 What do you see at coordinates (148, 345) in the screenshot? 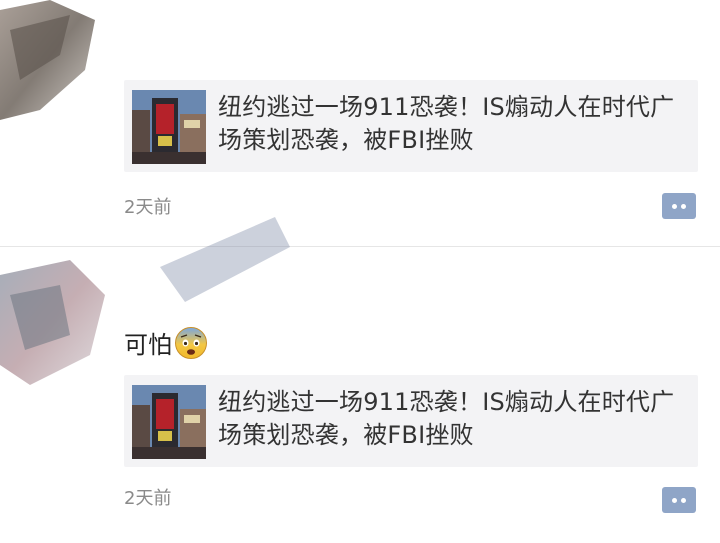
I see `caption-text: 可怕` at bounding box center [148, 345].